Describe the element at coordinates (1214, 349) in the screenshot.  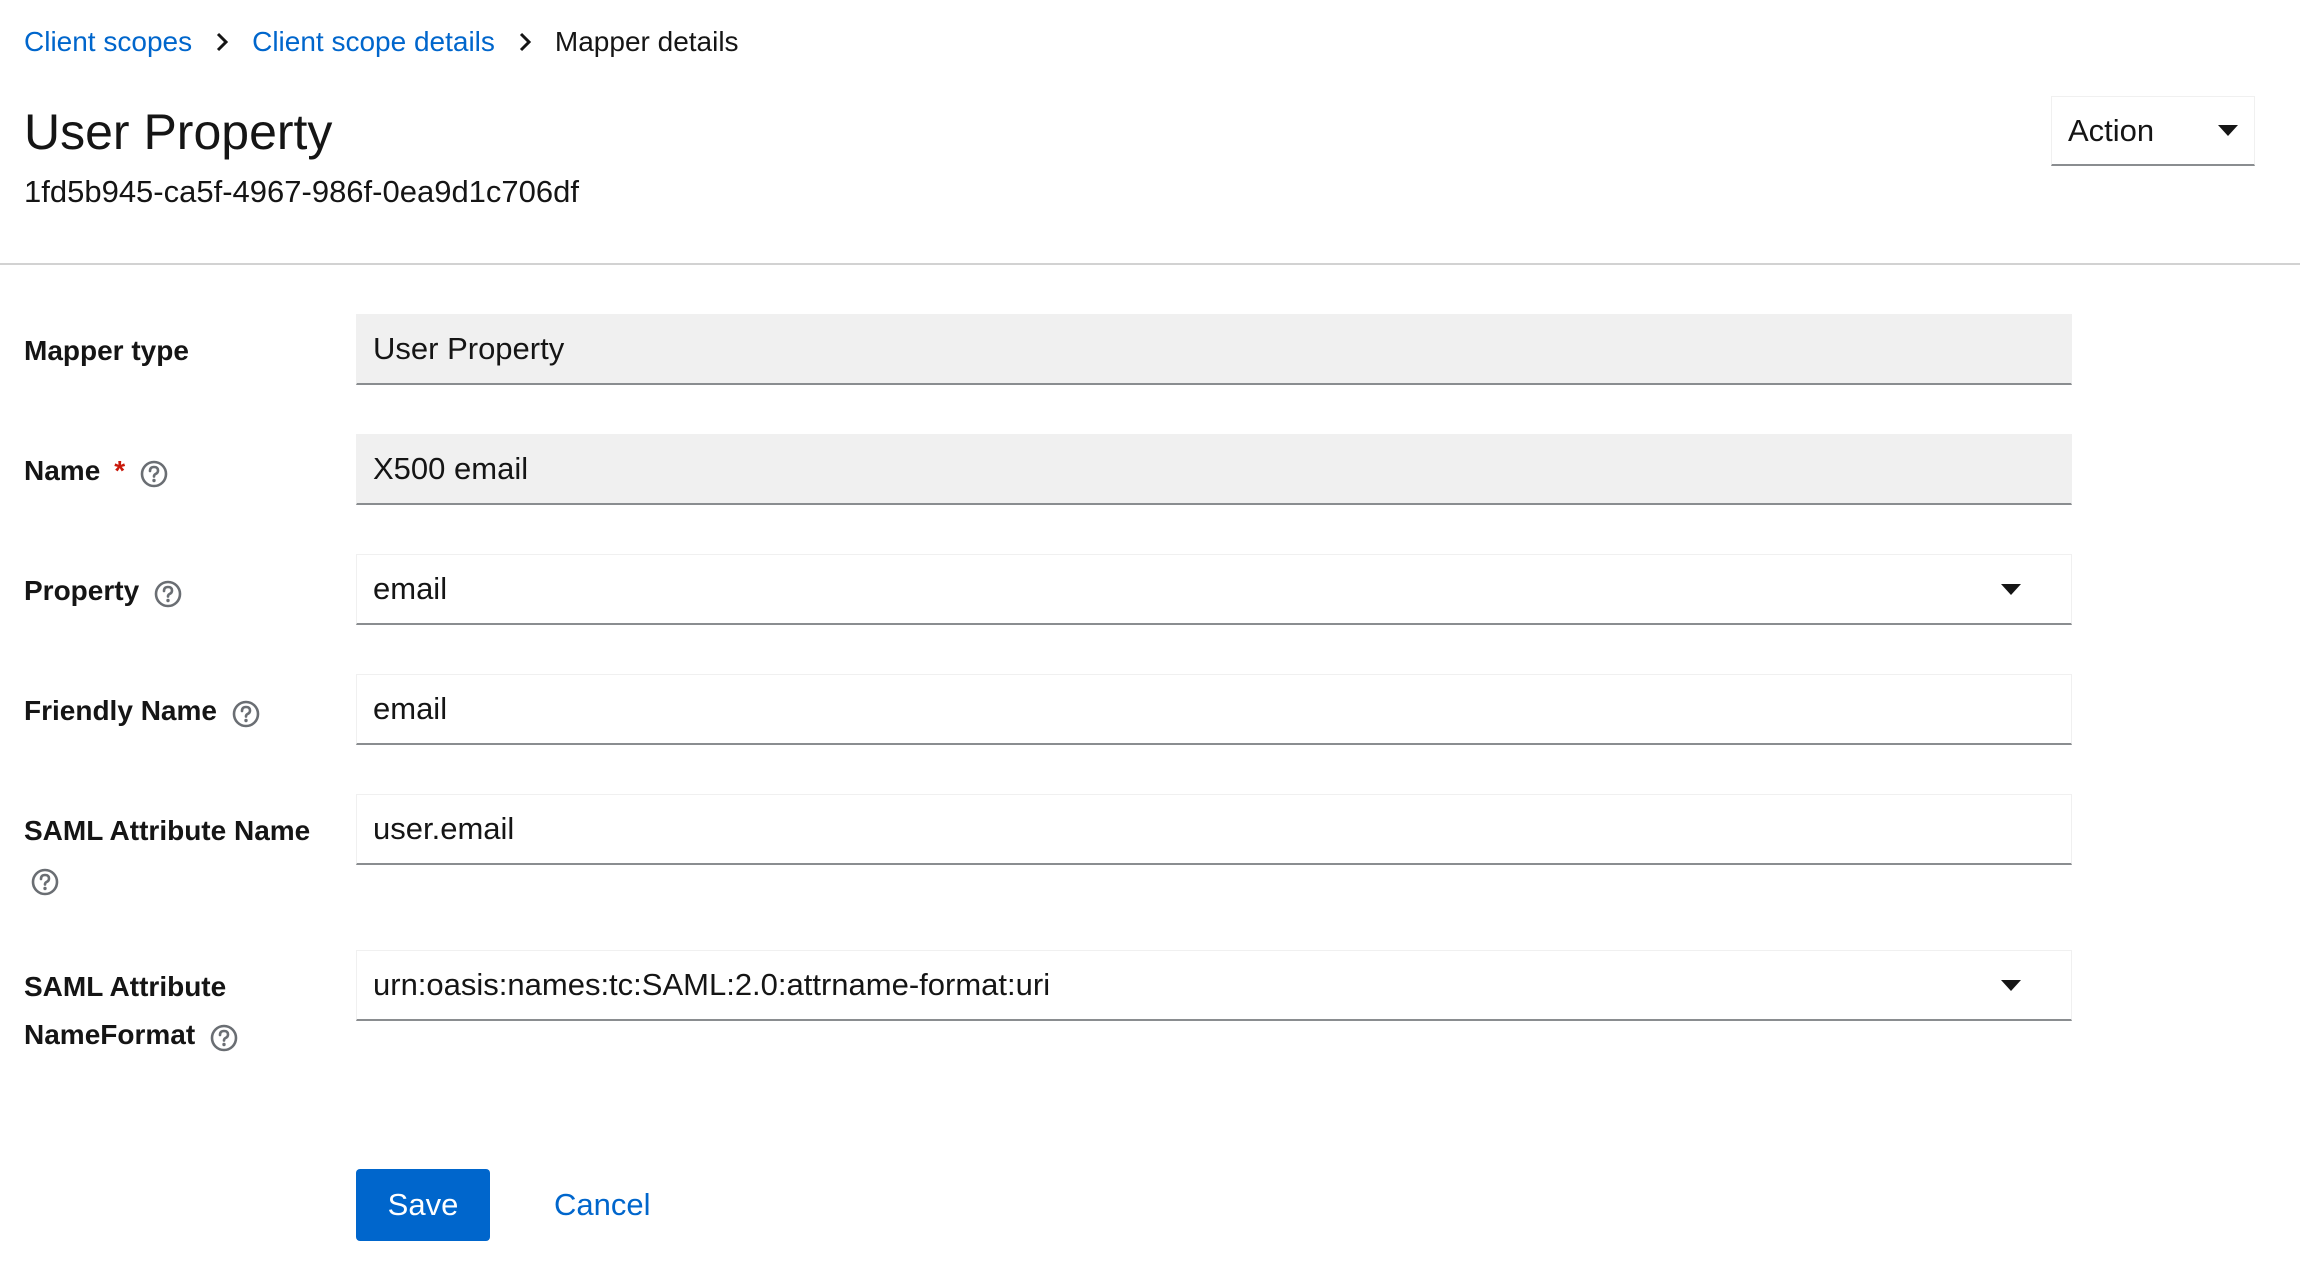
I see `mapper-type-field: User Property` at that location.